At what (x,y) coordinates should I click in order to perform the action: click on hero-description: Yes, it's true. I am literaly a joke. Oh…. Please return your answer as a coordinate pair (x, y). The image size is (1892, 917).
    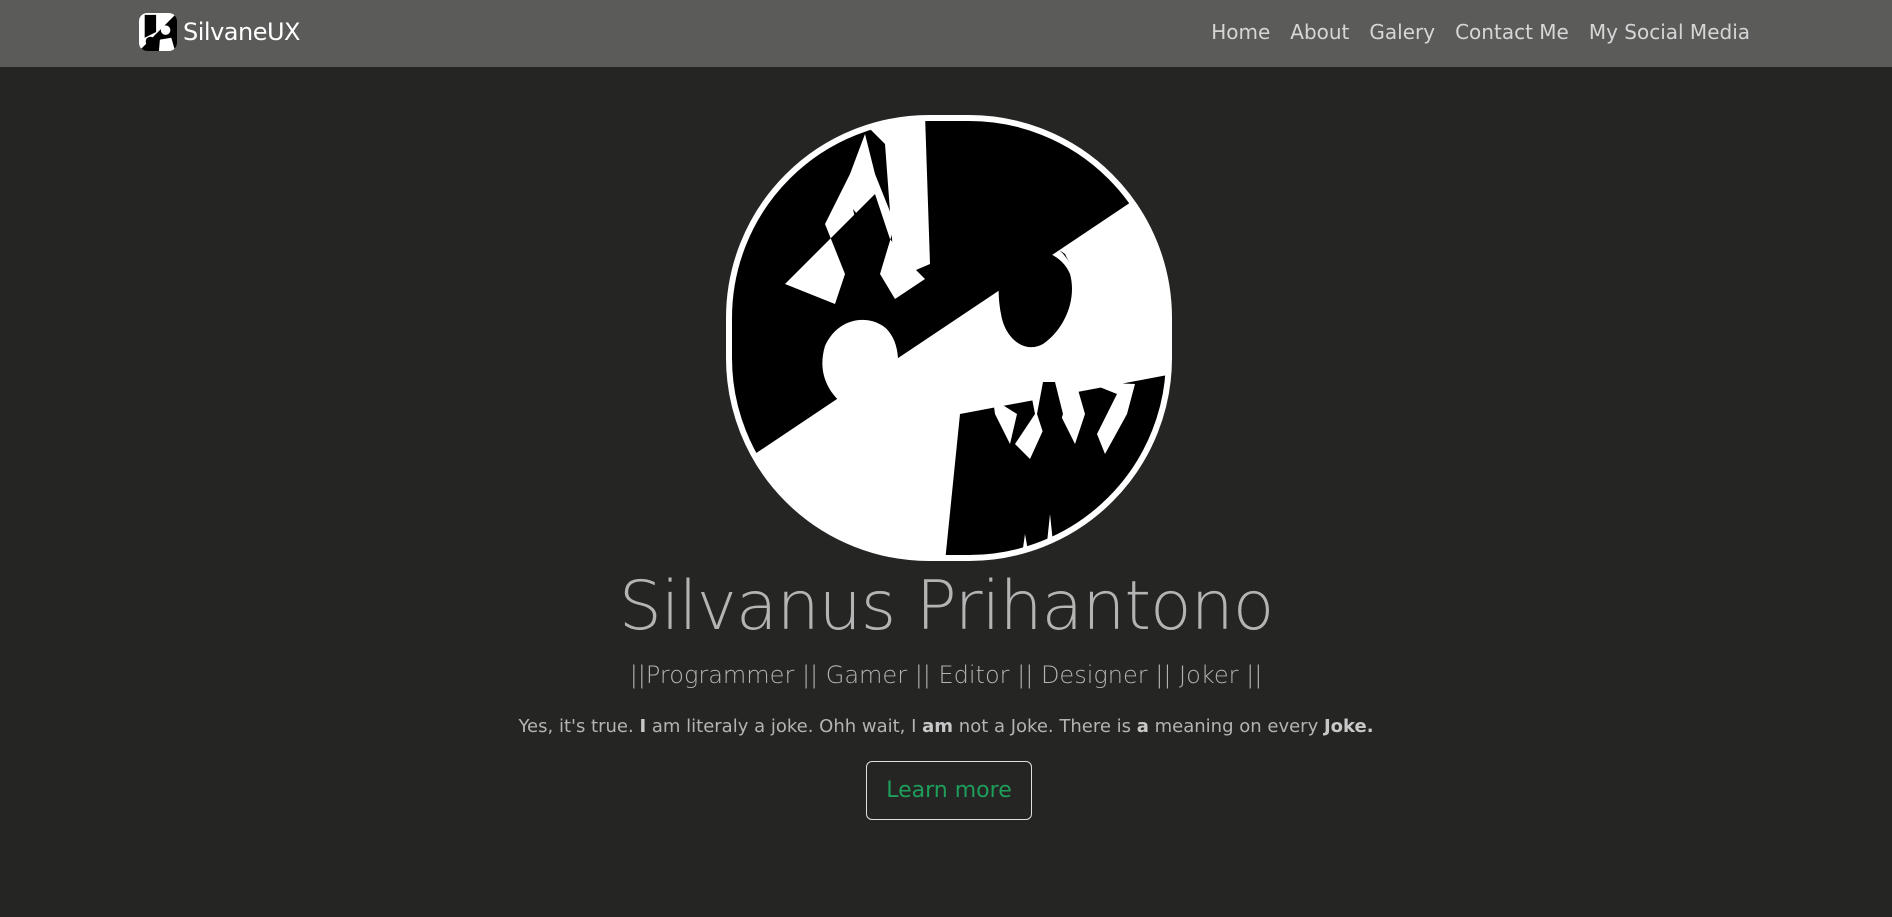
    Looking at the image, I should click on (946, 727).